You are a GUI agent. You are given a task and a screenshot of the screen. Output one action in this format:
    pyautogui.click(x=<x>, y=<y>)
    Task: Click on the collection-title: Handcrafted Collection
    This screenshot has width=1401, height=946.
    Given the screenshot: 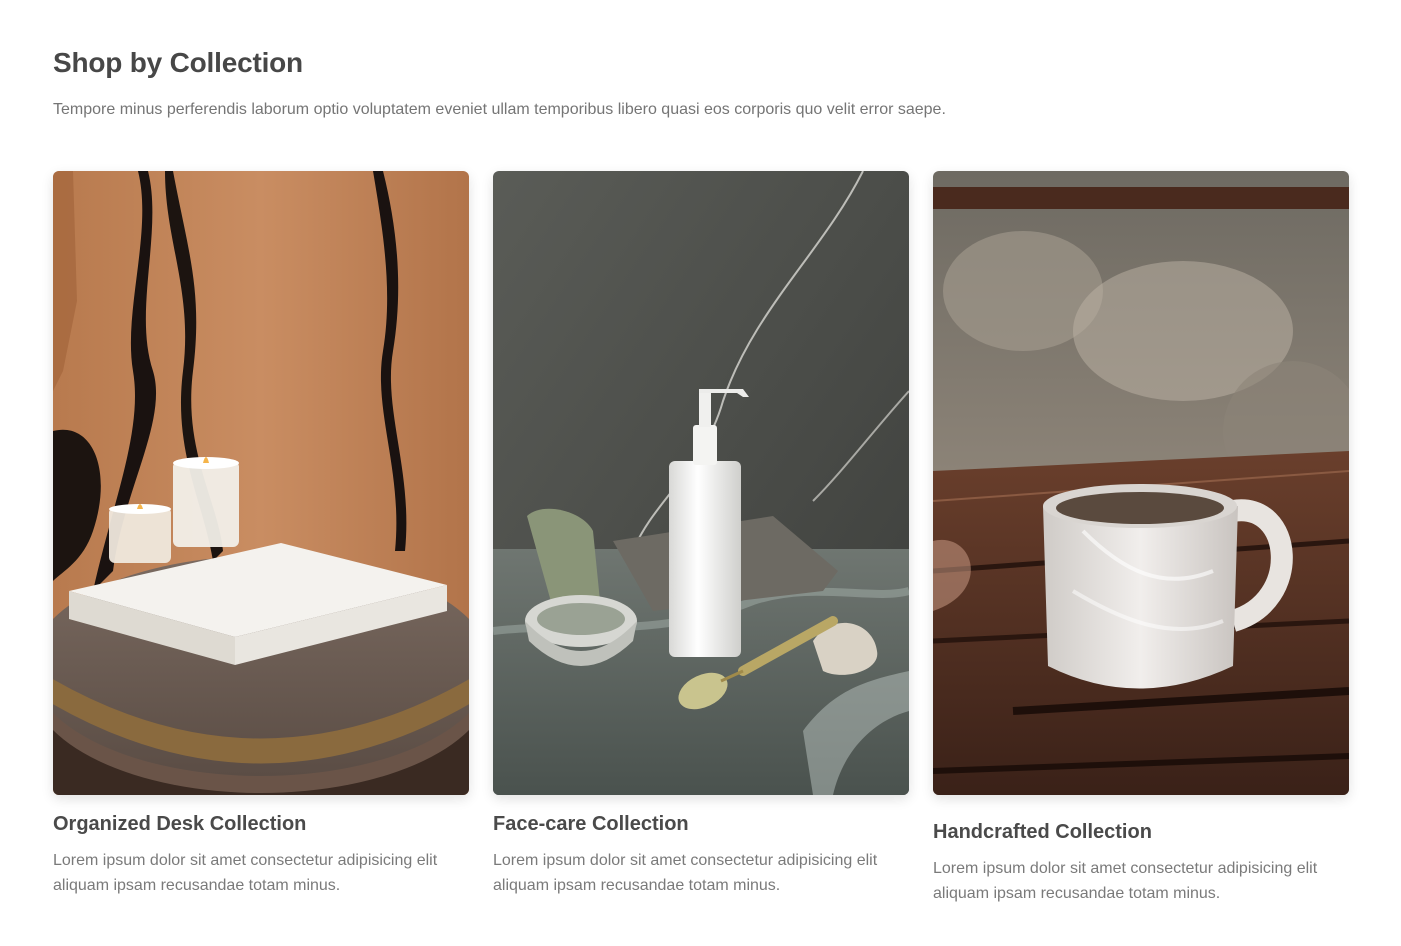 What is the action you would take?
    pyautogui.click(x=1141, y=832)
    